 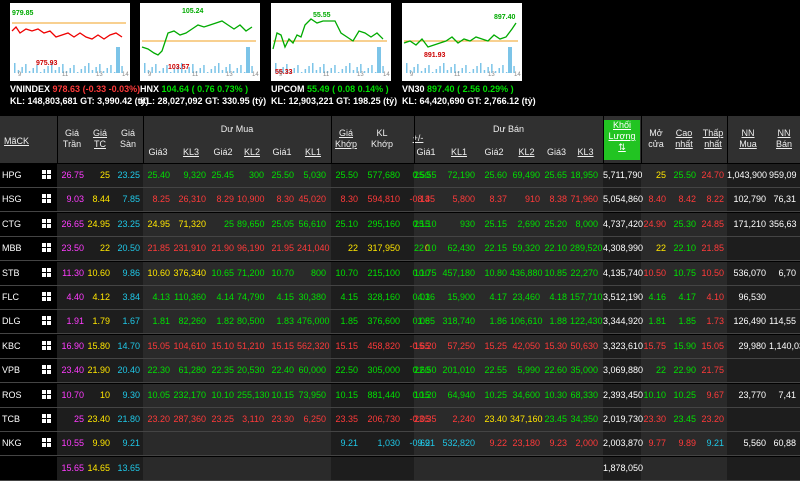 What do you see at coordinates (285, 321) in the screenshot?
I see `data-cell: 1.83` at bounding box center [285, 321].